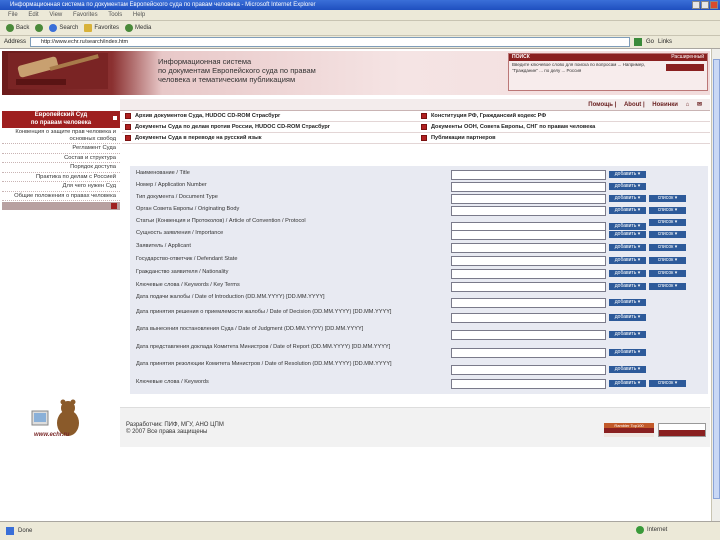  I want to click on search-submit-button, so click(685, 67).